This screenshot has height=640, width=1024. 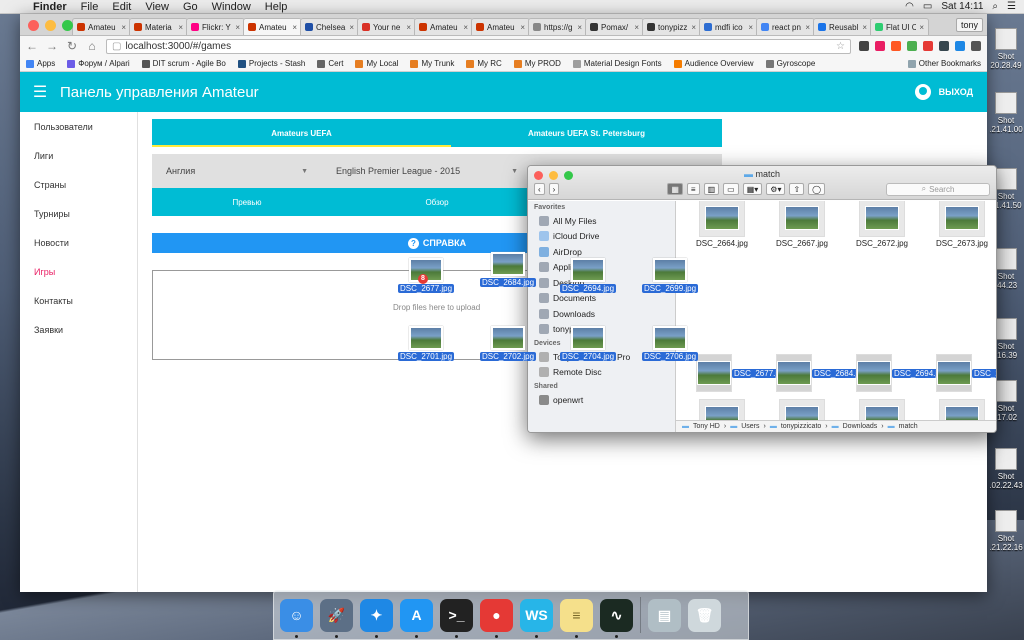 What do you see at coordinates (752, 189) in the screenshot?
I see `arrange-button: ▦▾` at bounding box center [752, 189].